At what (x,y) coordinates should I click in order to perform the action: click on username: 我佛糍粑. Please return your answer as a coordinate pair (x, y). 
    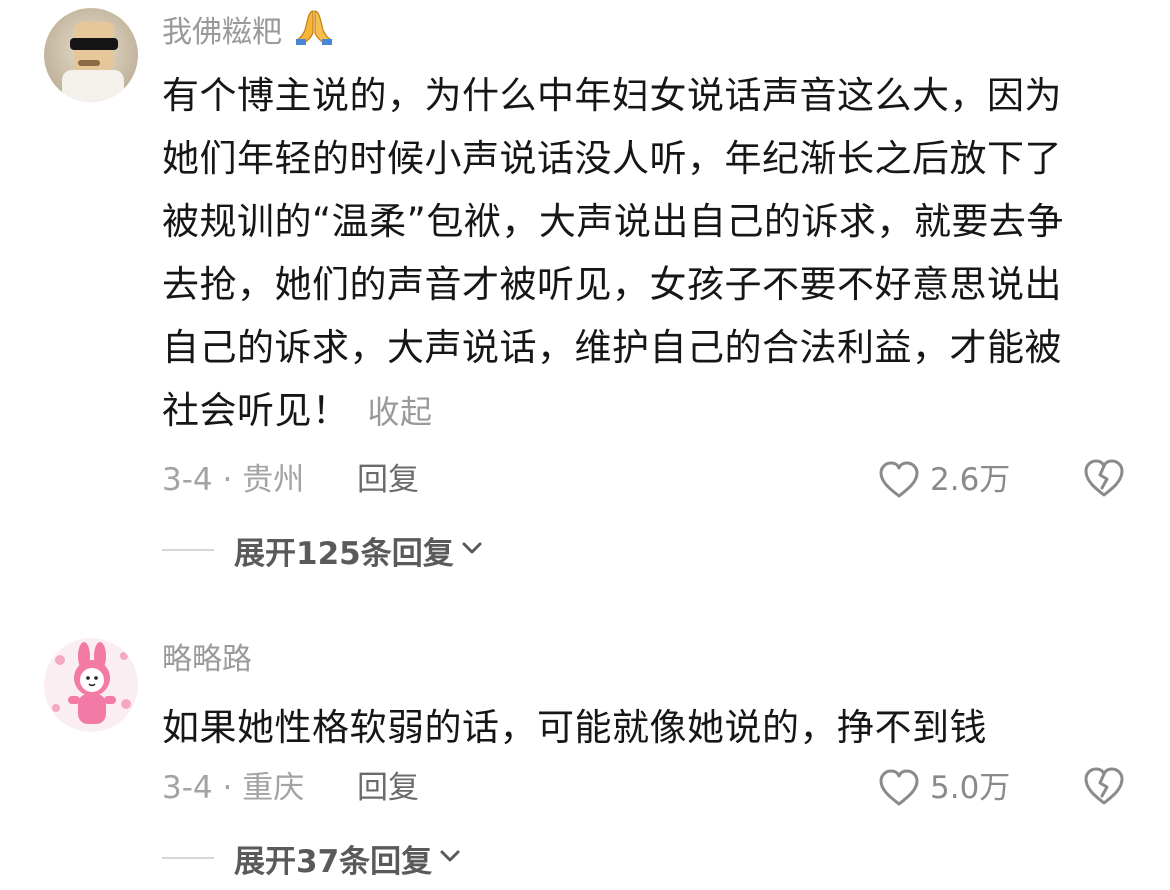
    Looking at the image, I should click on (248, 32).